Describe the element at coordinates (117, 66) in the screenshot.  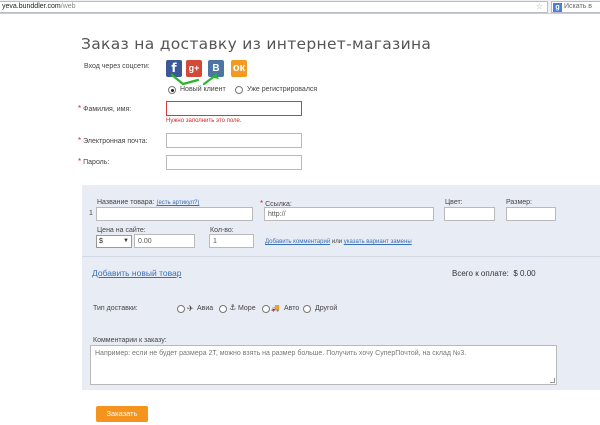
I see `social-login-label: Вход через соцсети:` at that location.